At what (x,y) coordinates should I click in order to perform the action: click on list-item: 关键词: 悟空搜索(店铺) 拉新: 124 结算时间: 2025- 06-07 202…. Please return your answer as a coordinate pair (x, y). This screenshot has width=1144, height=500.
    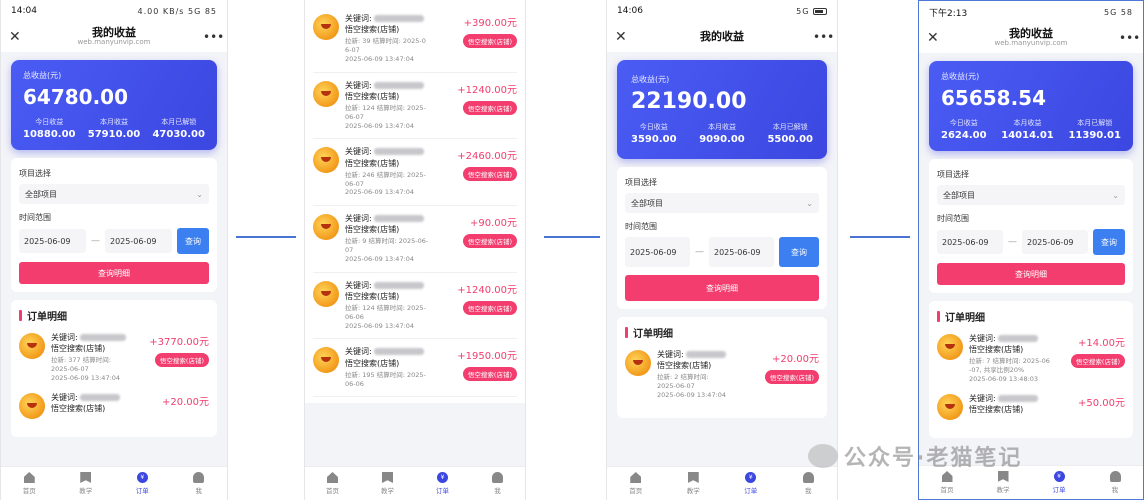
    Looking at the image, I should click on (415, 106).